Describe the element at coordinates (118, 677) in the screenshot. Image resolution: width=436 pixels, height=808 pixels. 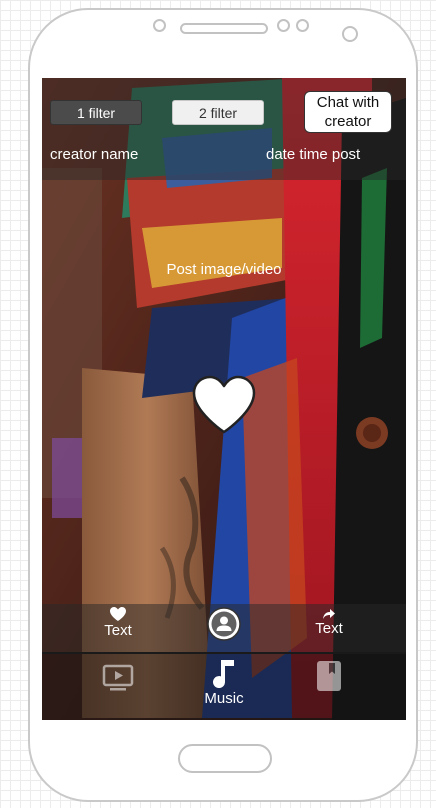
I see `video-play-icon` at that location.